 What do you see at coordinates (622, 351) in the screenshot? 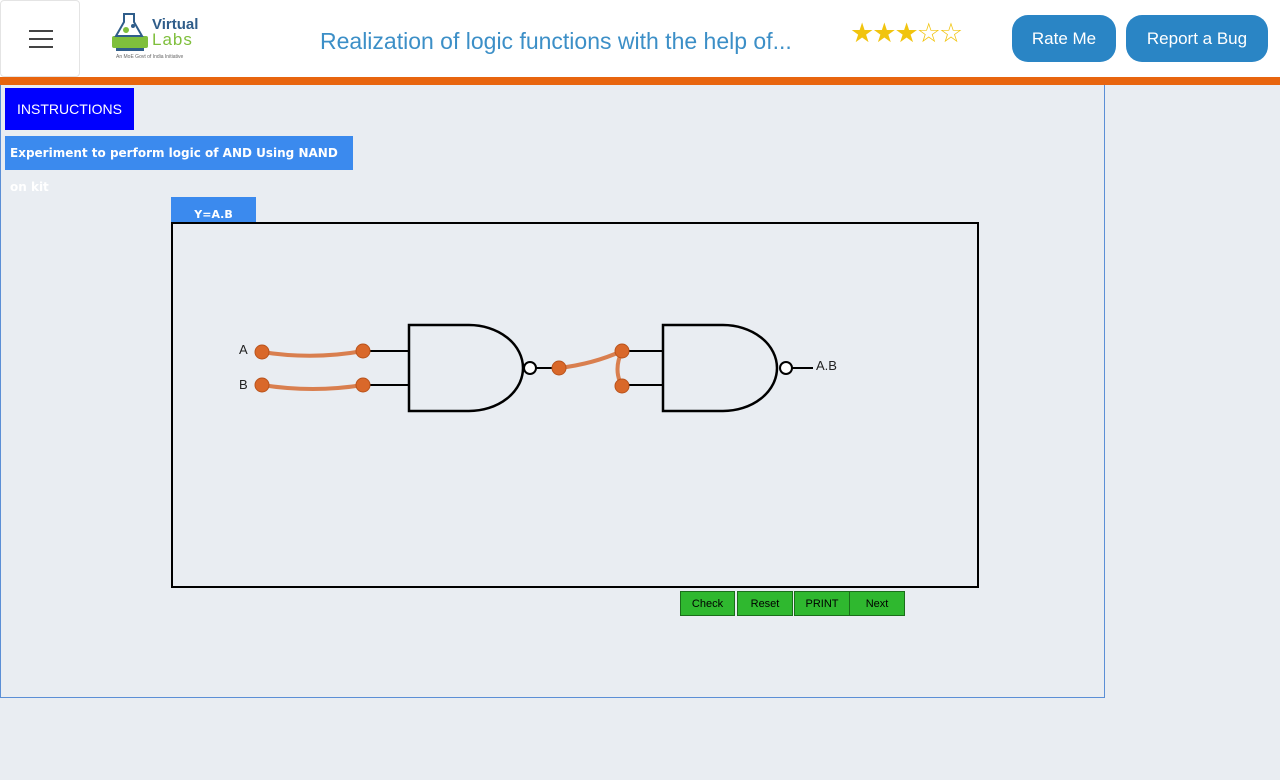
I see `terminal-gate2-in-a` at bounding box center [622, 351].